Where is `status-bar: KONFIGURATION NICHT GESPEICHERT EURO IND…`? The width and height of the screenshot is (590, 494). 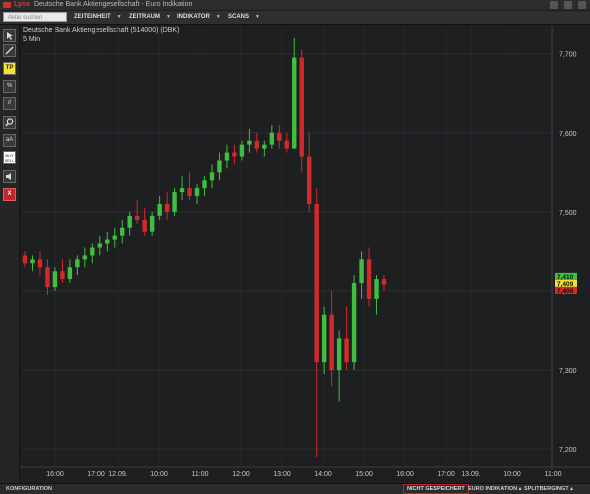 status-bar: KONFIGURATION NICHT GESPEICHERT EURO IND… is located at coordinates (295, 488).